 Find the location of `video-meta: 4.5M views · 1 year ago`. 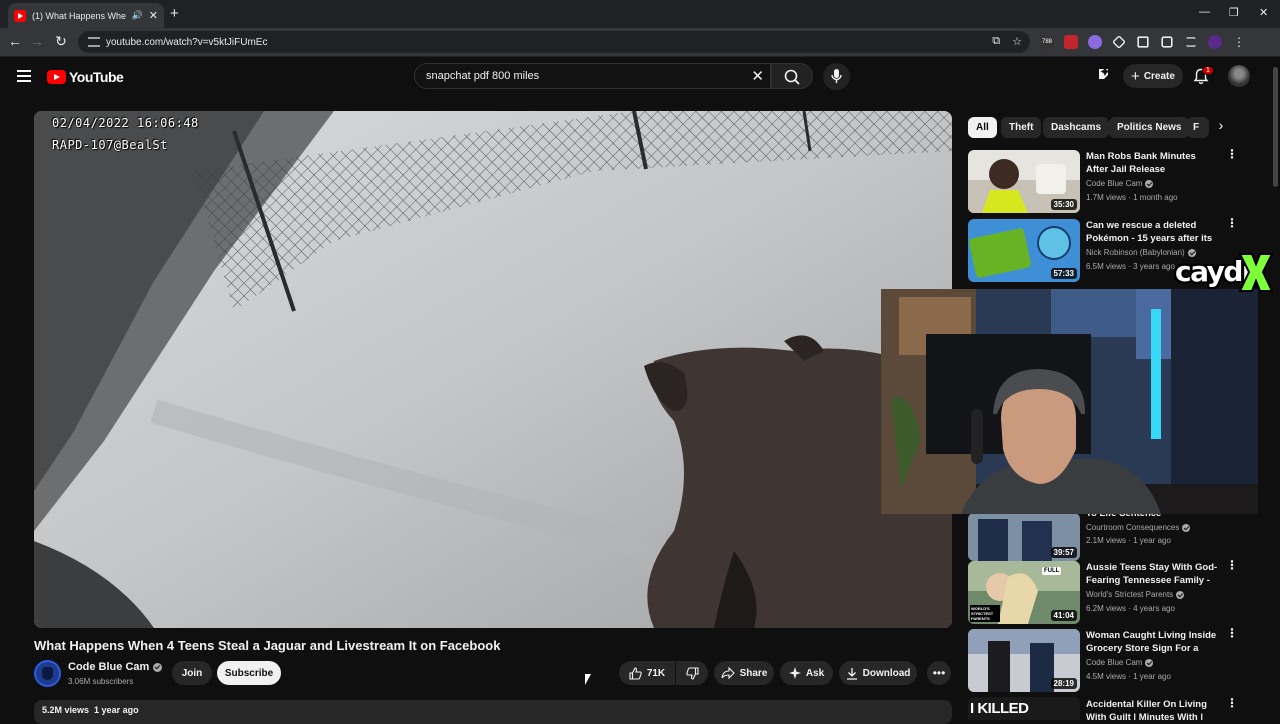

video-meta: 4.5M views · 1 year ago is located at coordinates (1128, 676).